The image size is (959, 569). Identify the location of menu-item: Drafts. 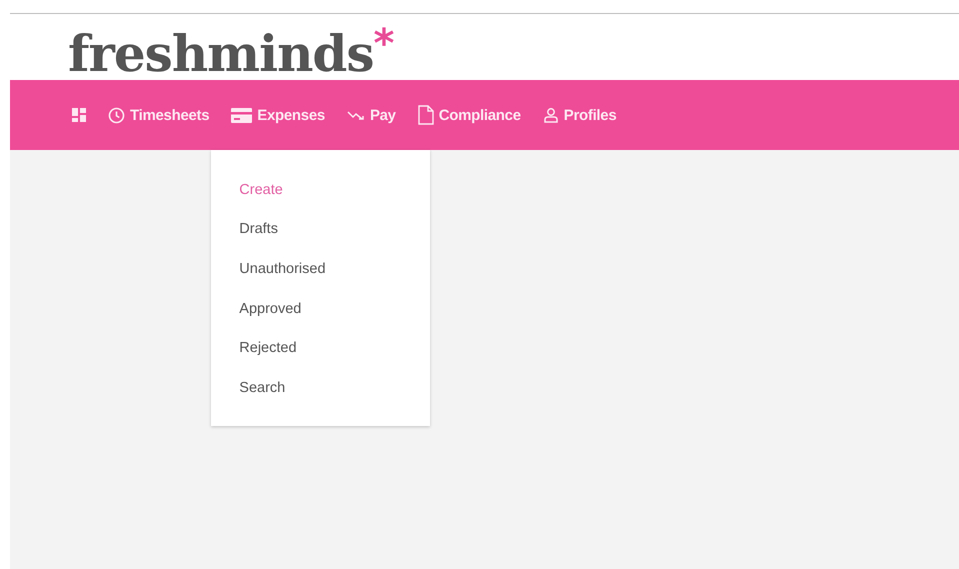
(320, 230).